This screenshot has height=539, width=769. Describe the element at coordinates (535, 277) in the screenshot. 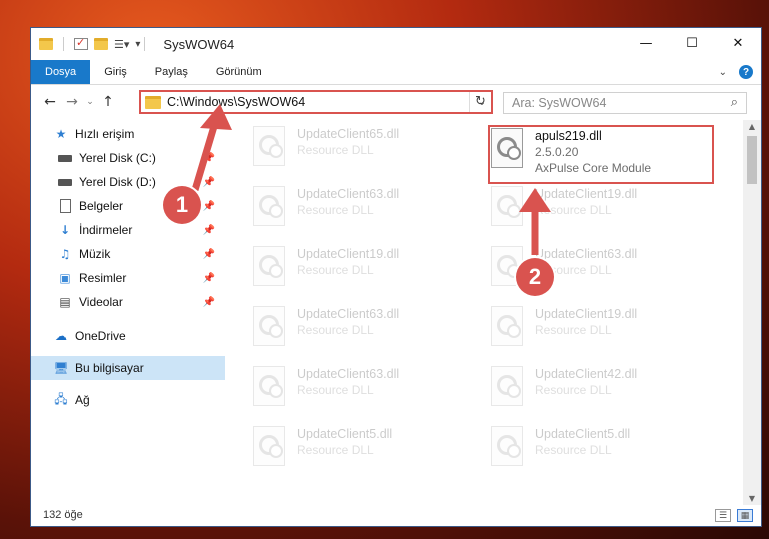

I see `callout-2: 2` at that location.